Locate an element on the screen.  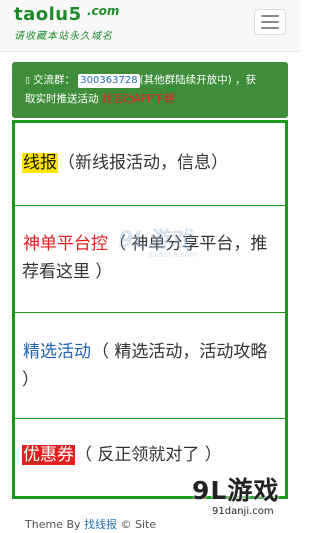
watermark-corner: 9L游戏 91danji.com is located at coordinates (244, 502).